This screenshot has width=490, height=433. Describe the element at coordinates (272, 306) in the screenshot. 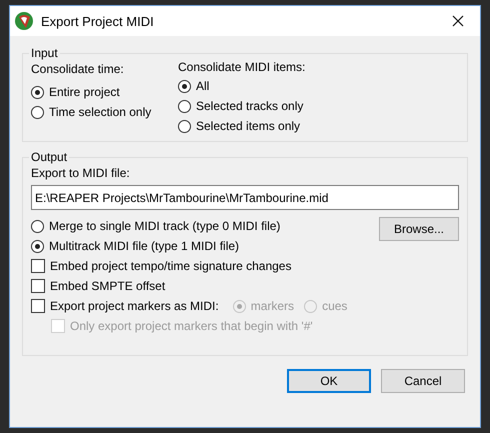

I see `radio-label: markers` at that location.